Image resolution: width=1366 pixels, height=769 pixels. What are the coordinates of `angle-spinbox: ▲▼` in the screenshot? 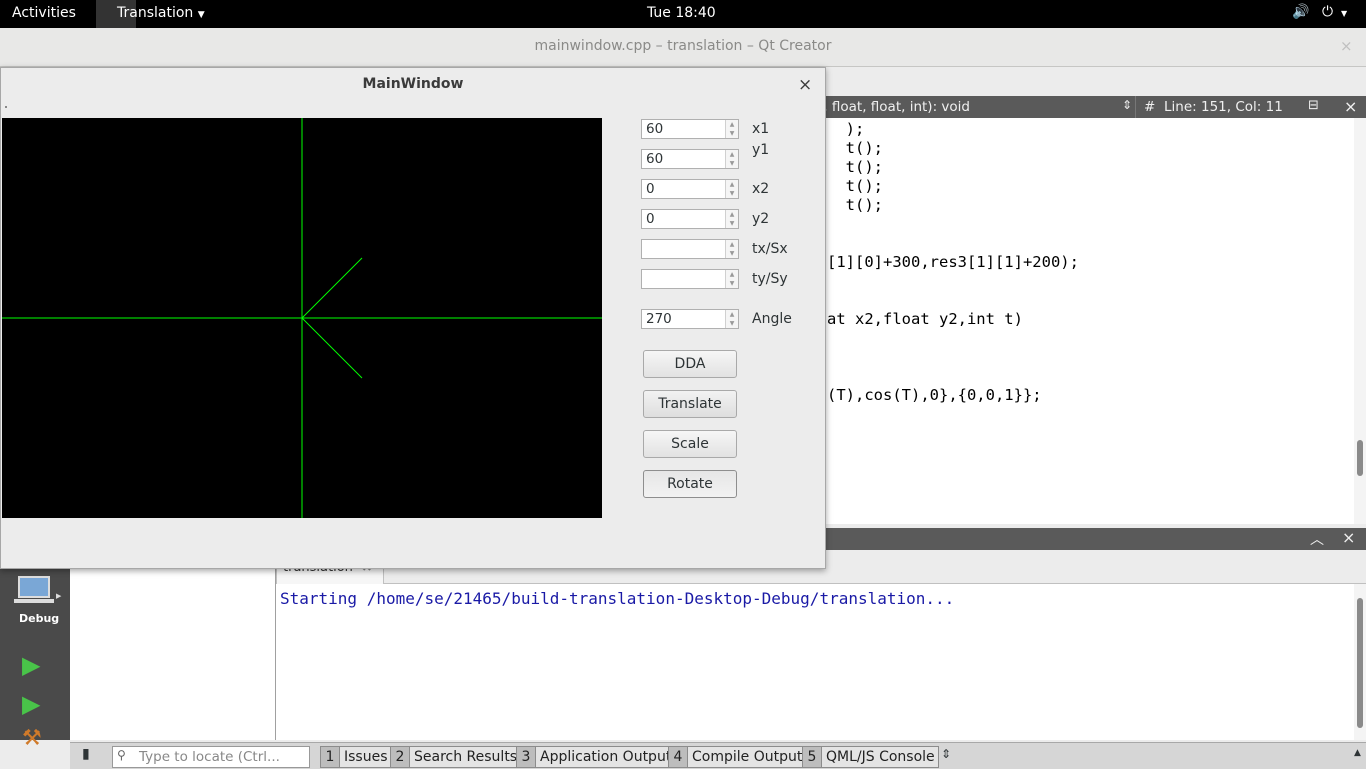 It's located at (690, 319).